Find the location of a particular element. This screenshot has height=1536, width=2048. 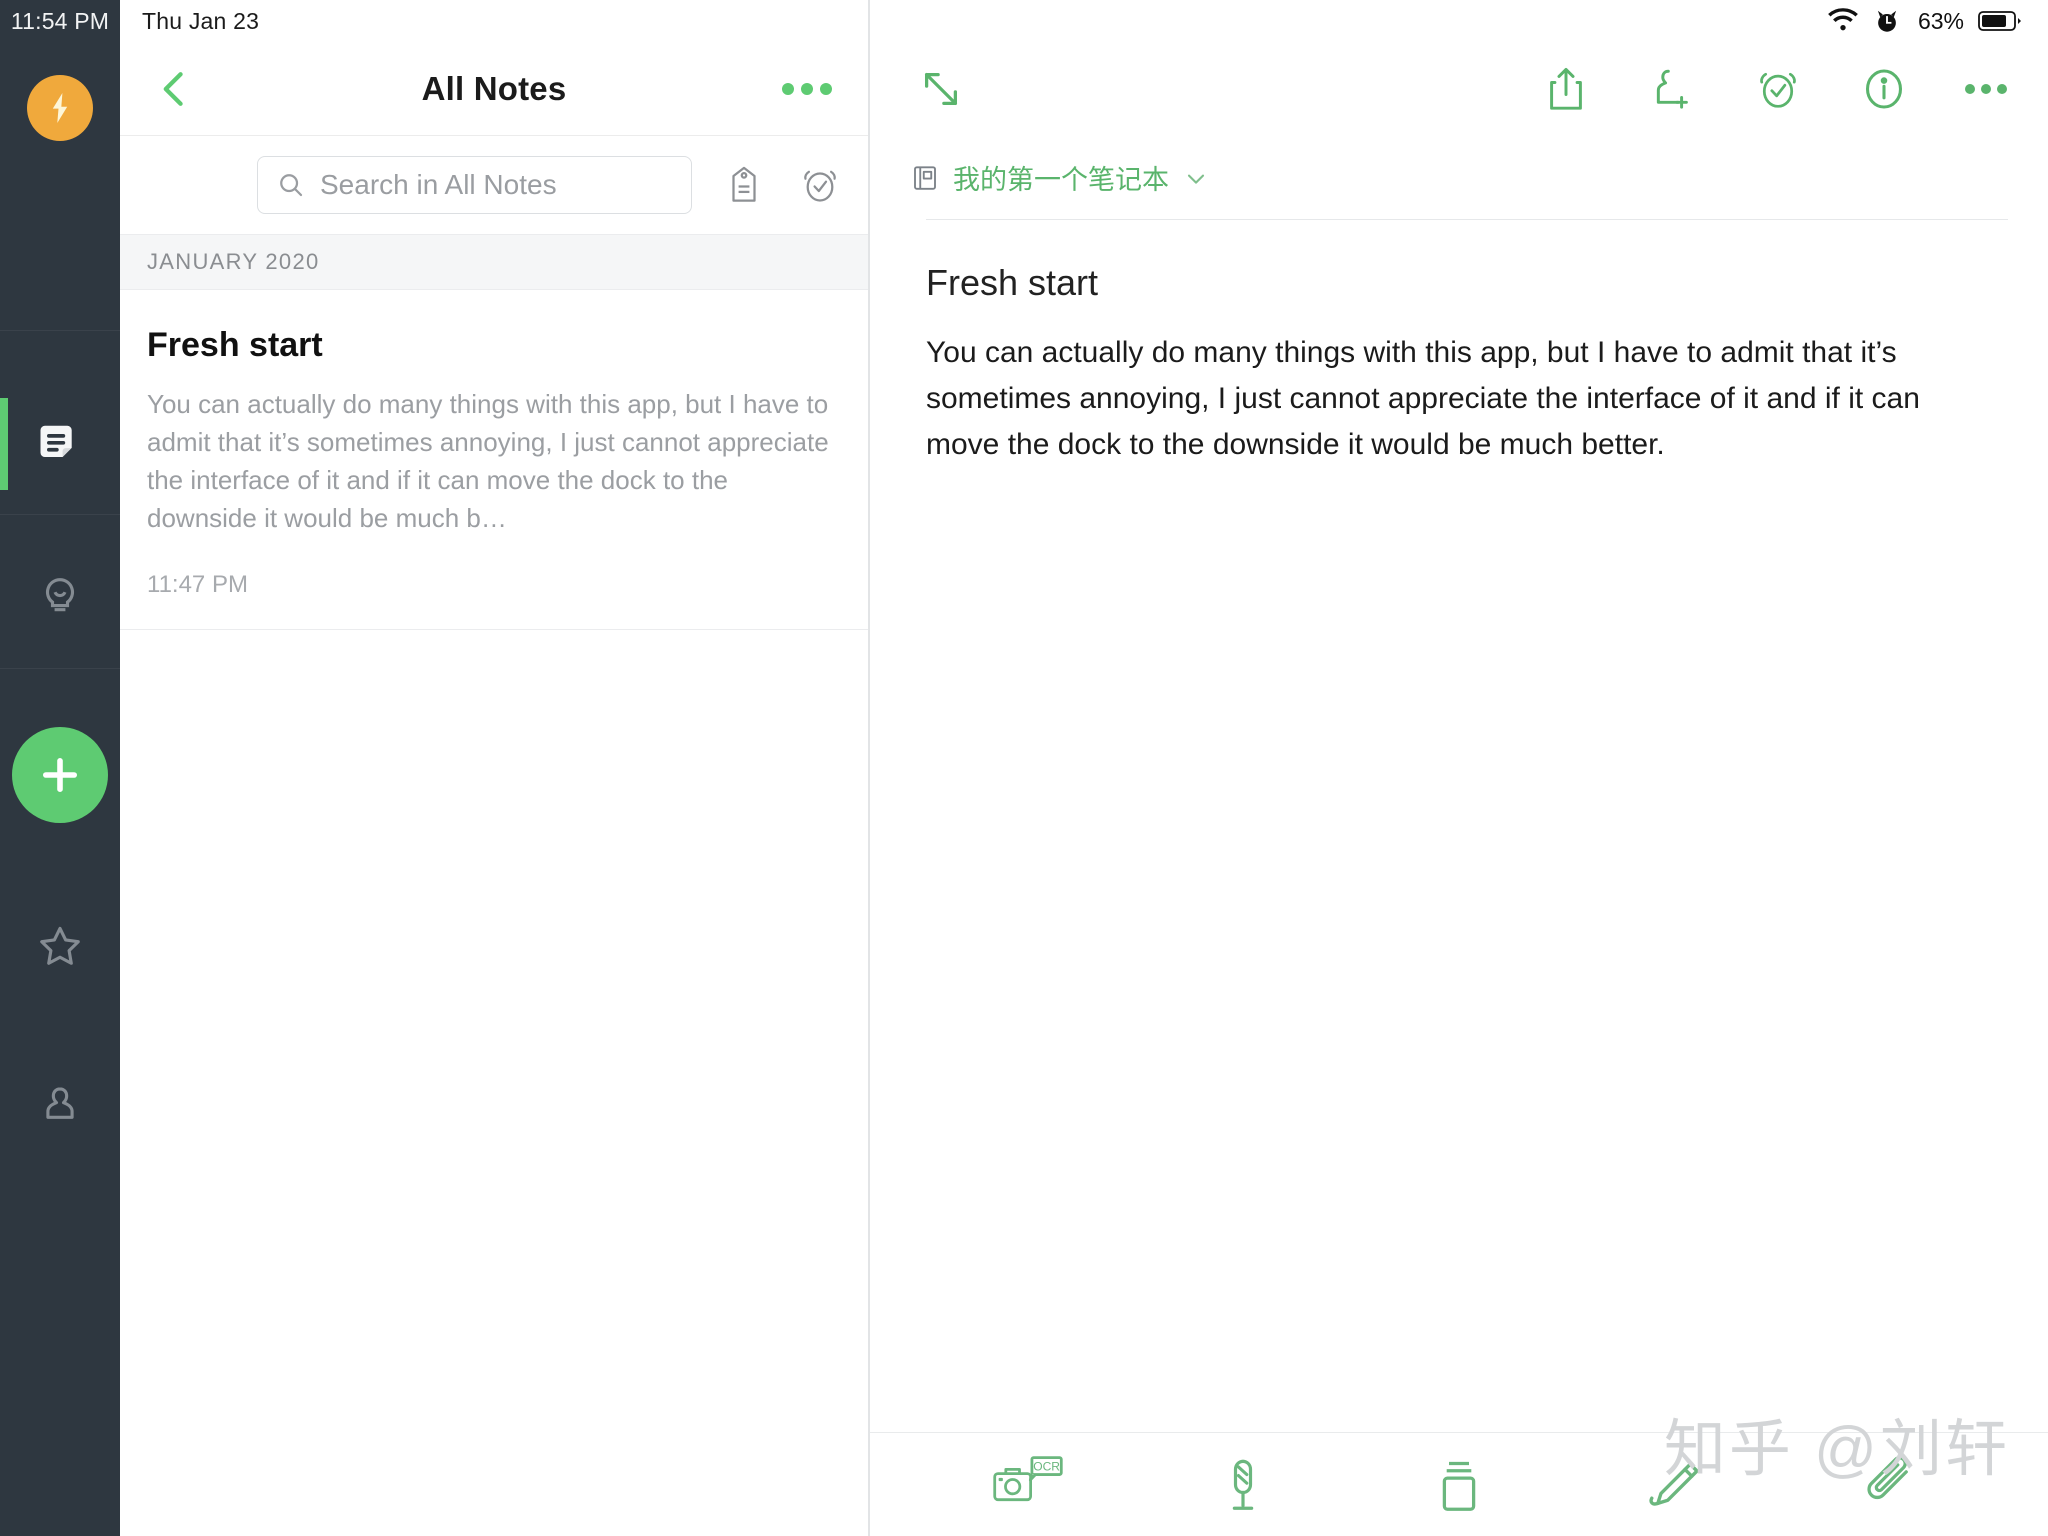

lightning-bolt-logo-icon is located at coordinates (60, 108).